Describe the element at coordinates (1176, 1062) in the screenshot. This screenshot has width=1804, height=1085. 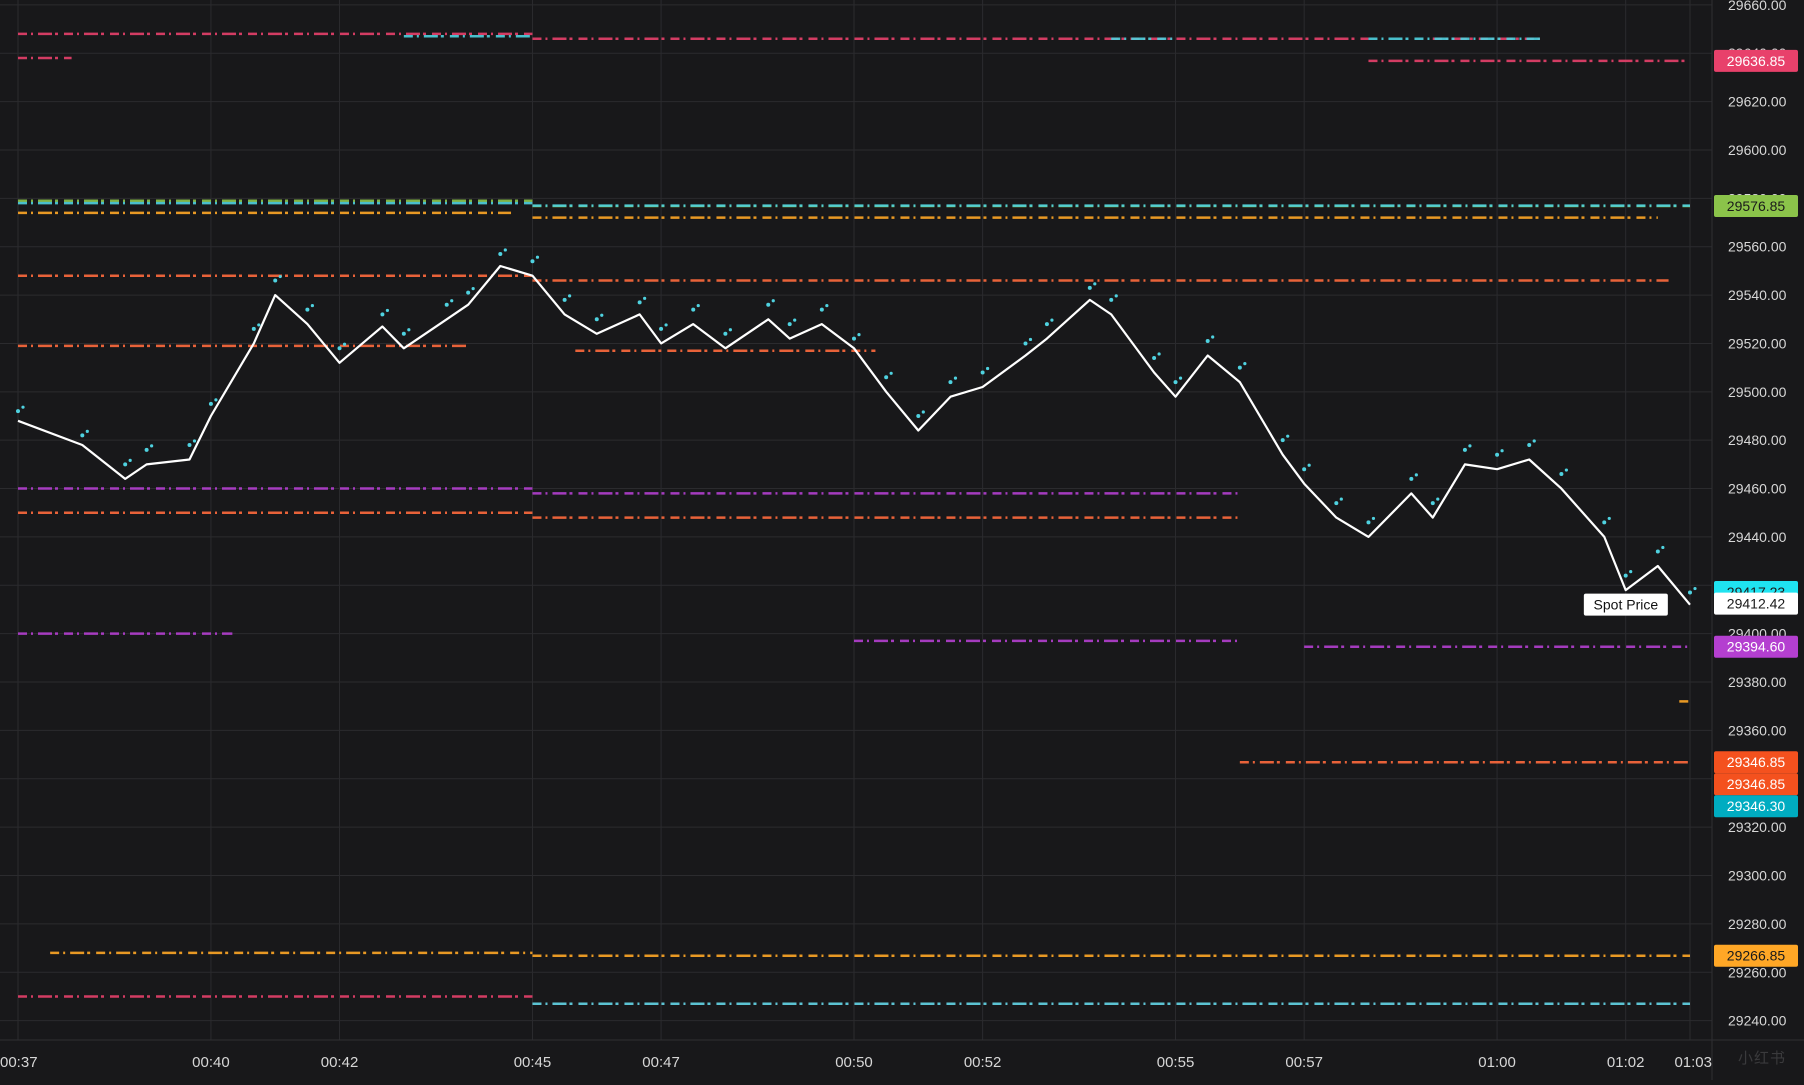
I see `x-tick-label: 00:55` at that location.